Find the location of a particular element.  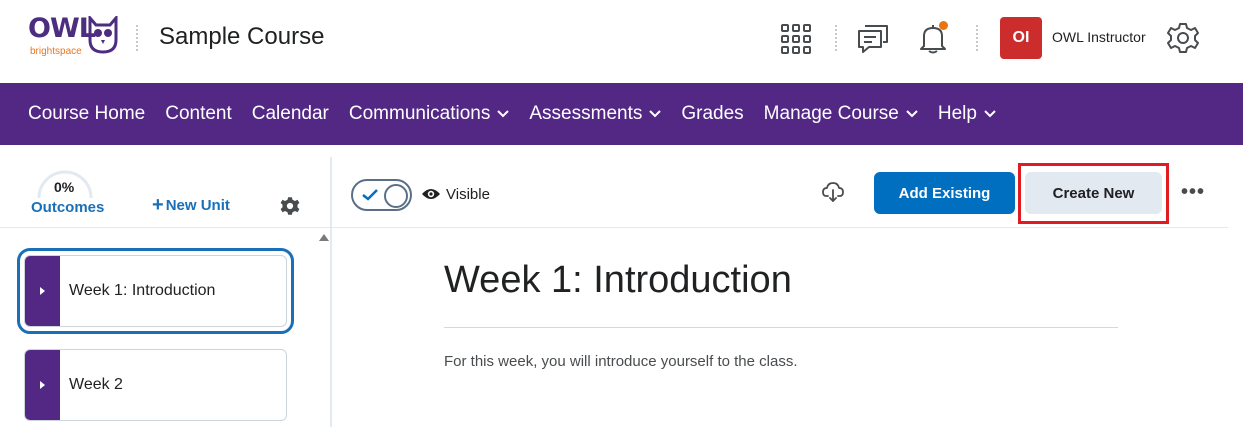

nav-label: Manage Course is located at coordinates (831, 113).